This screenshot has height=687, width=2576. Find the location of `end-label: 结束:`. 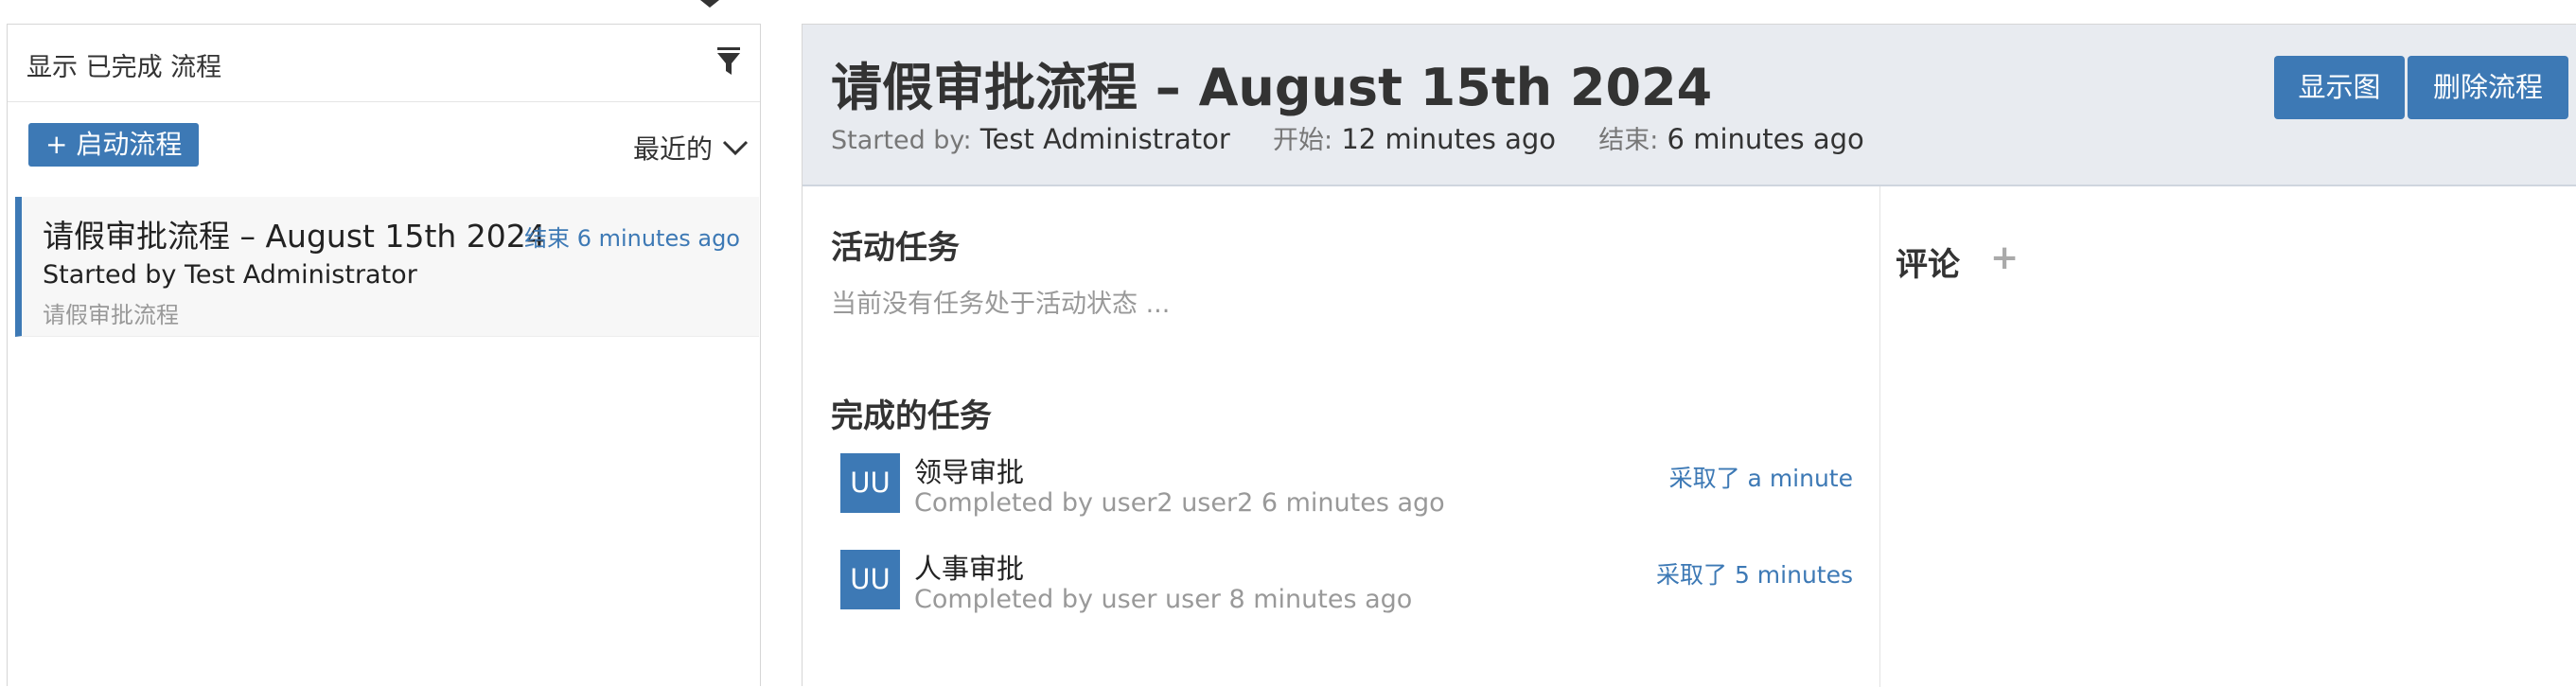

end-label: 结束: is located at coordinates (1628, 140).